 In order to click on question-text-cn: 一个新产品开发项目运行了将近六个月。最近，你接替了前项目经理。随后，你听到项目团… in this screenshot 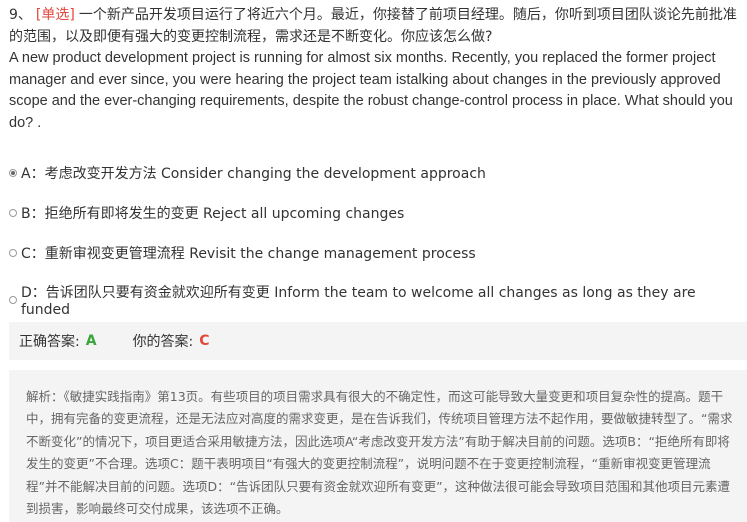, I will do `click(373, 26)`.